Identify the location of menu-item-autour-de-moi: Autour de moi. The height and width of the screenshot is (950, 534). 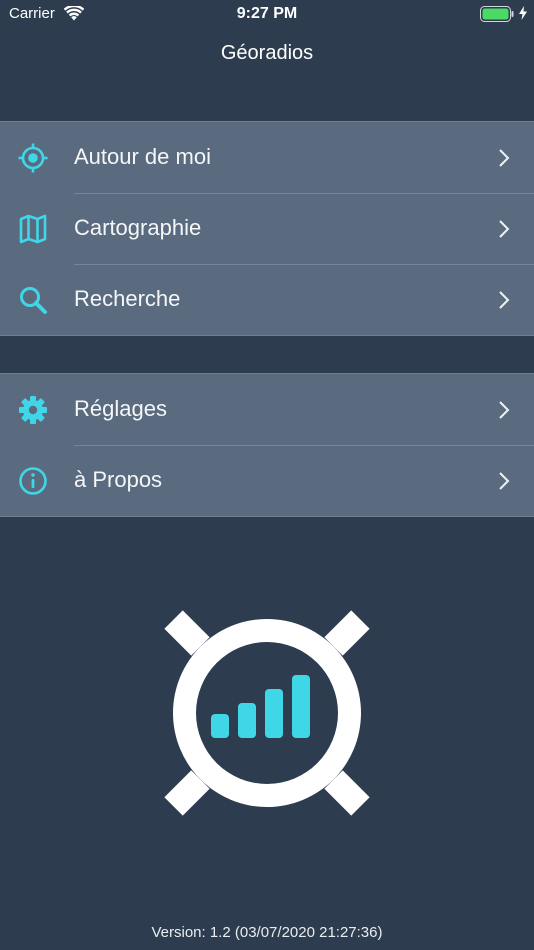
(267, 157).